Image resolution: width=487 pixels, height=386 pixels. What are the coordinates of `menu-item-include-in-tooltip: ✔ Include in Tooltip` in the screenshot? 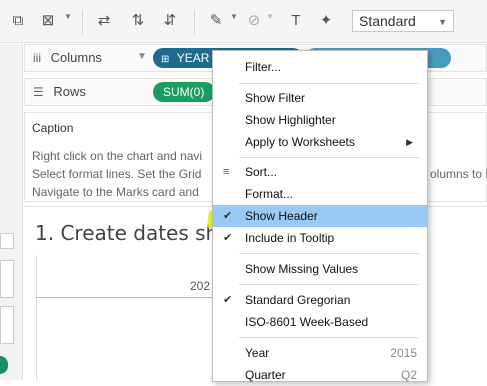 It's located at (320, 238).